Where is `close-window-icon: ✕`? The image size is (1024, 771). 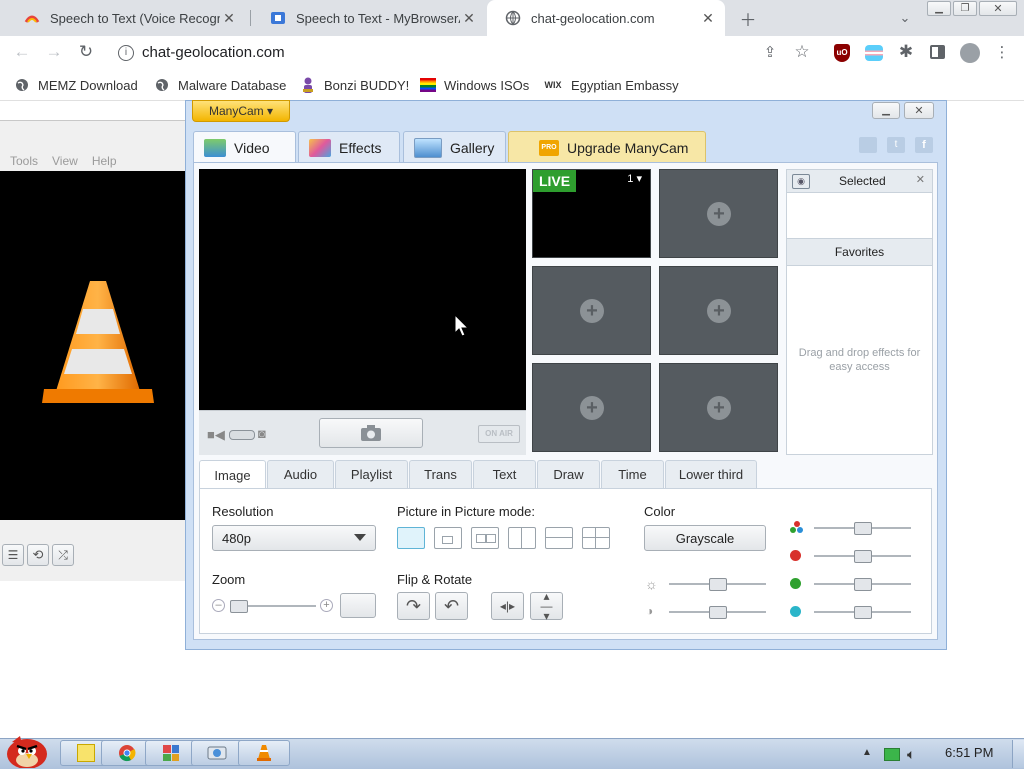
close-window-icon: ✕ is located at coordinates (998, 8).